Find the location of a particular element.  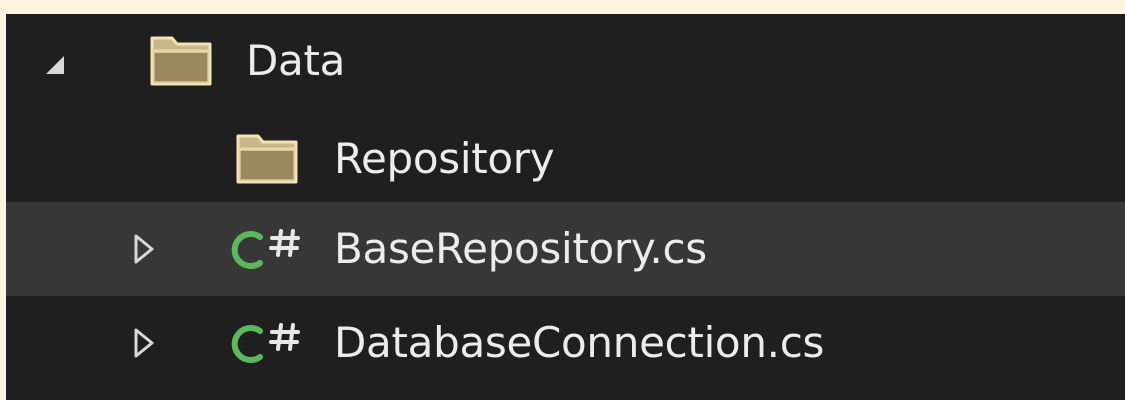

tree-item-label: DatabaseConnection.cs is located at coordinates (579, 342).